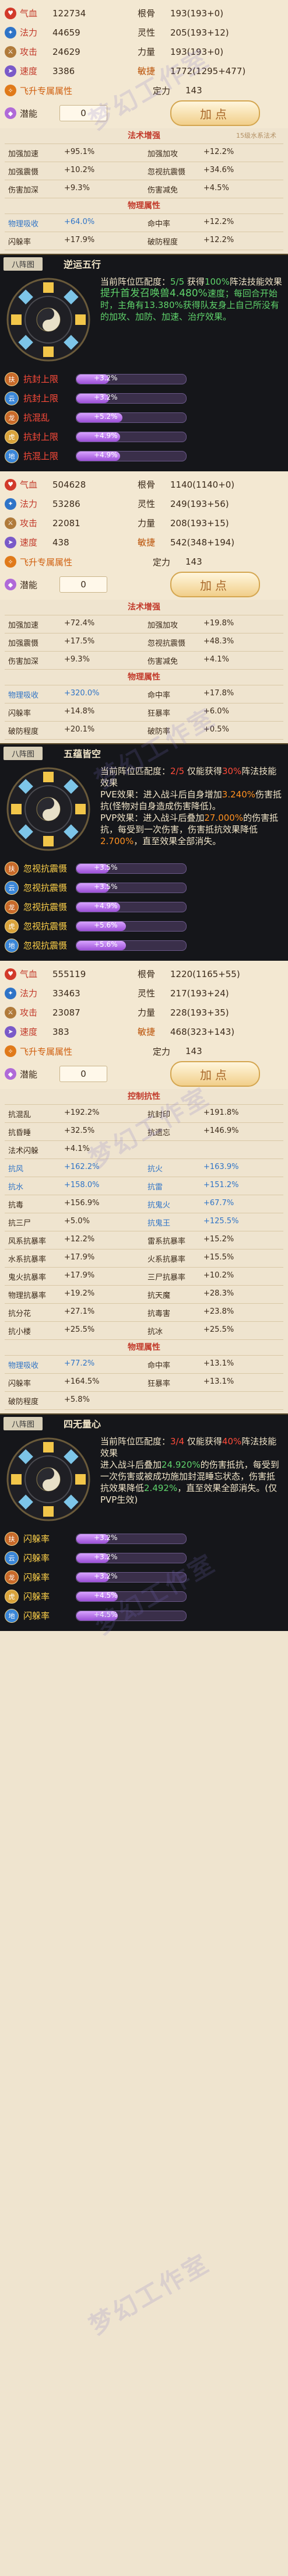 The width and height of the screenshot is (288, 2576). Describe the element at coordinates (82, 1184) in the screenshot. I see `attr-value: +158.0%` at that location.